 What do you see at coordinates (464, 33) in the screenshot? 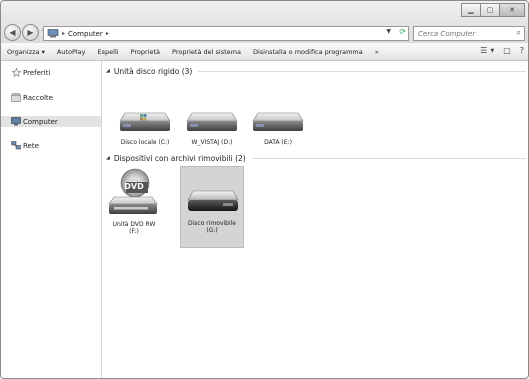
I see `search-input` at bounding box center [464, 33].